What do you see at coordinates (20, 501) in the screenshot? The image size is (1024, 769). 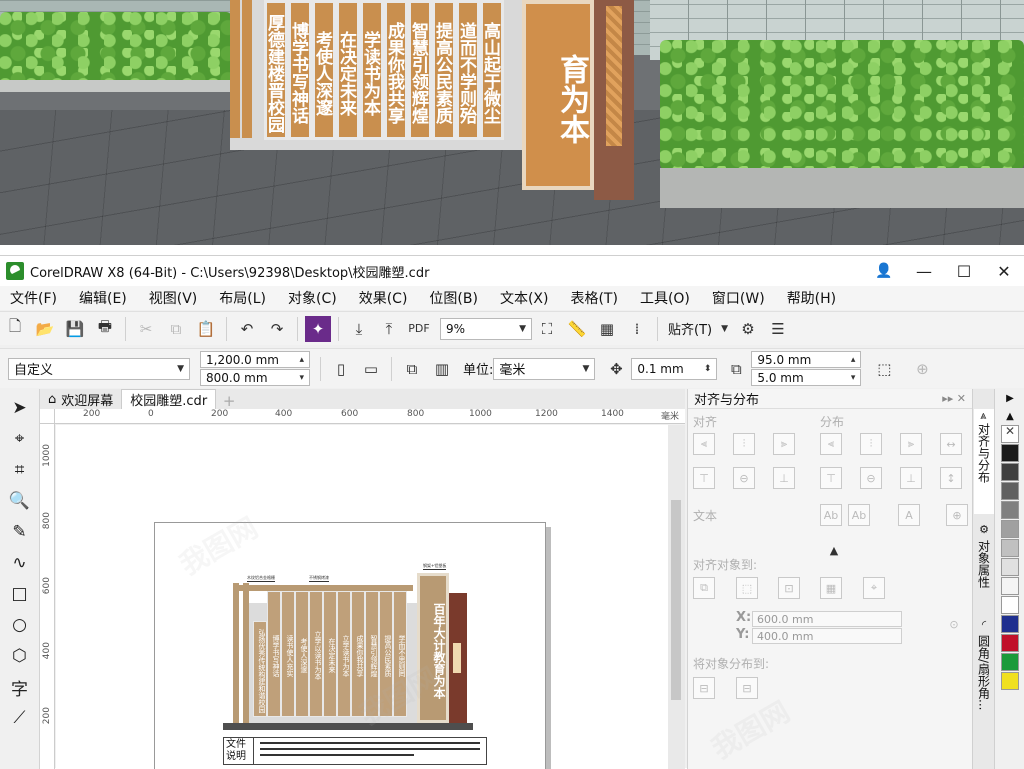 I see `zoom-tool-icon: 🔍` at bounding box center [20, 501].